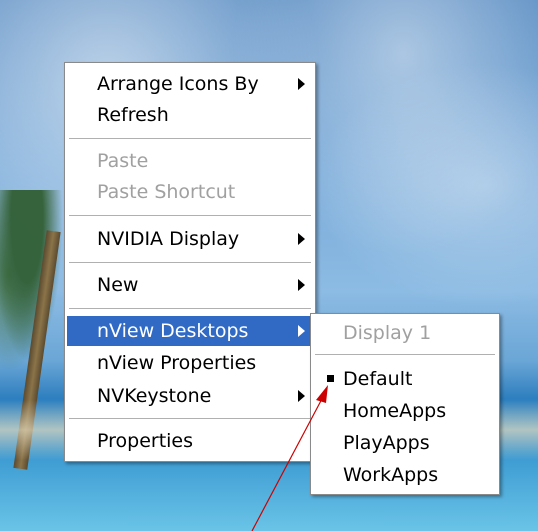  I want to click on menu-item-paste-shortcut: Paste Shortcut, so click(190, 192).